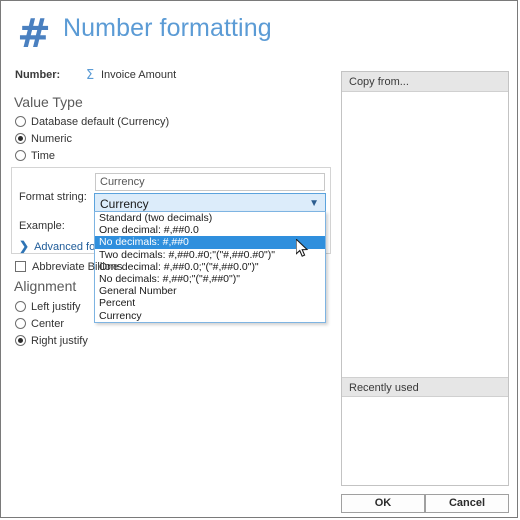 The image size is (520, 520). What do you see at coordinates (302, 248) in the screenshot?
I see `mouse-cursor-icon` at bounding box center [302, 248].